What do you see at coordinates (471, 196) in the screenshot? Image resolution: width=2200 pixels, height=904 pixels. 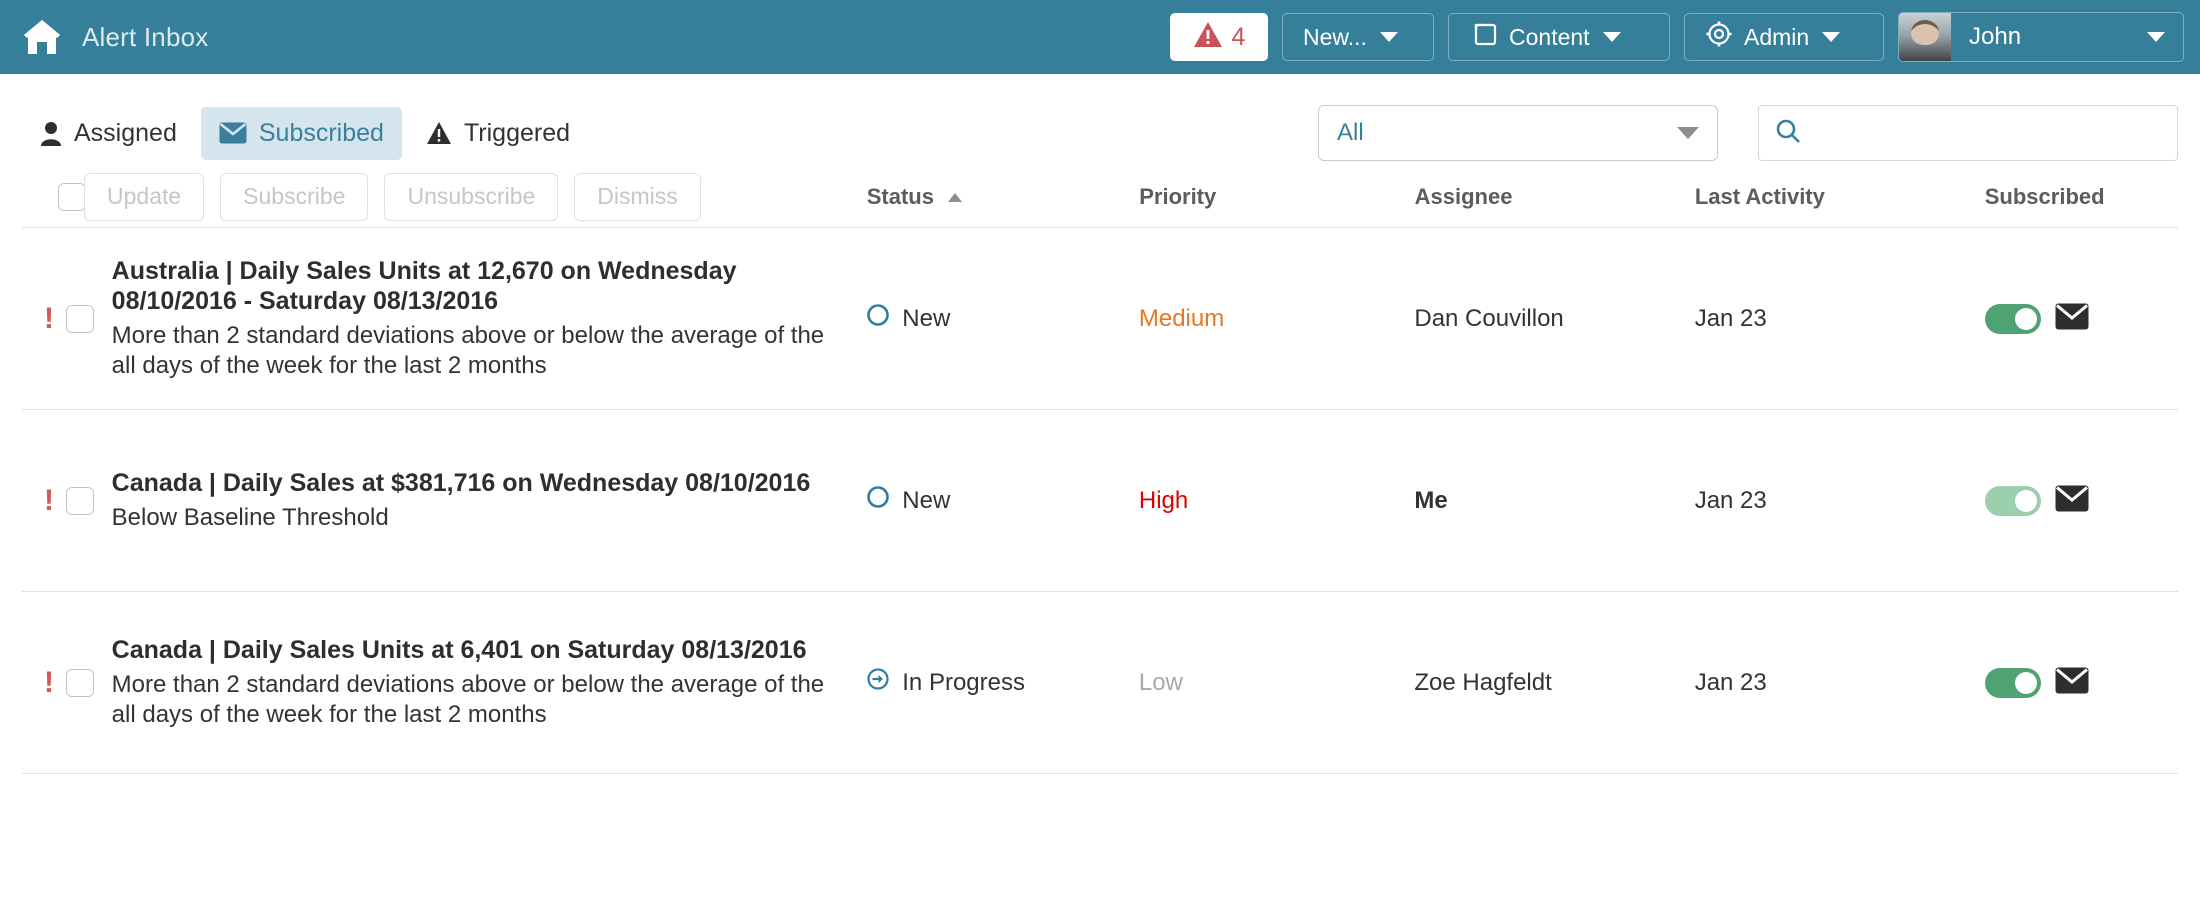 I see `unsubscribe-button: Unsubscribe` at bounding box center [471, 196].